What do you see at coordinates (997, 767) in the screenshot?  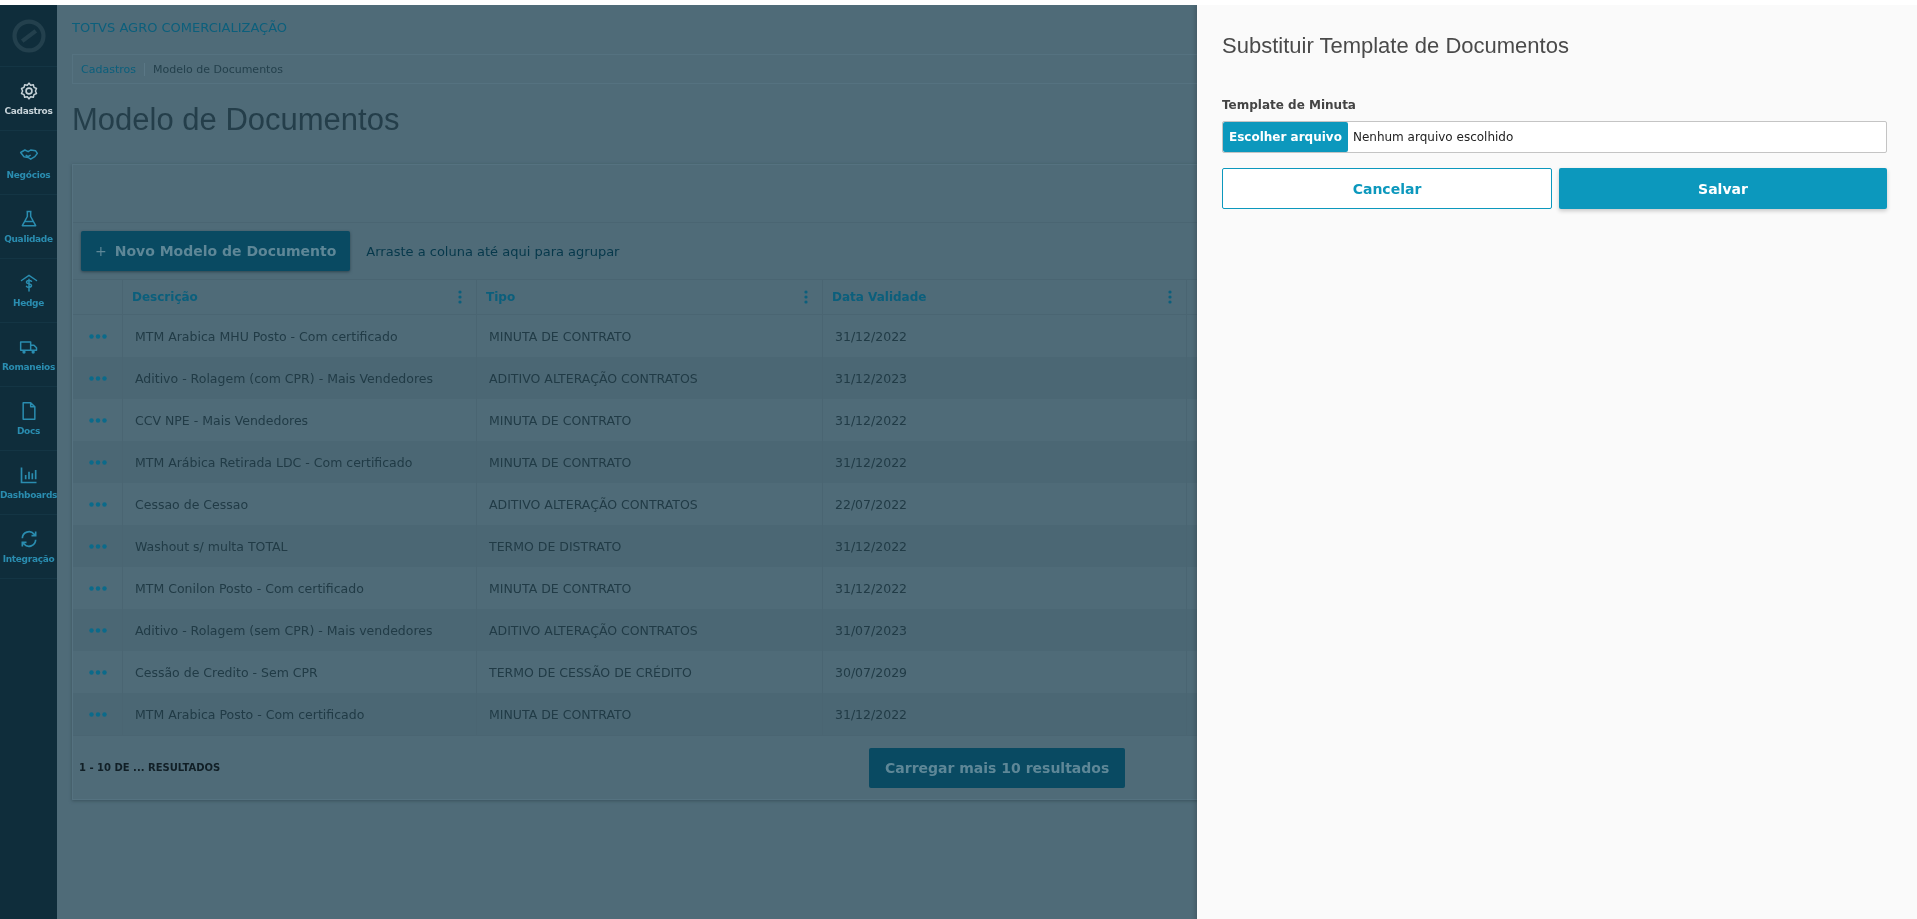 I see `load-more-button: Carregar mais 10 resultados` at bounding box center [997, 767].